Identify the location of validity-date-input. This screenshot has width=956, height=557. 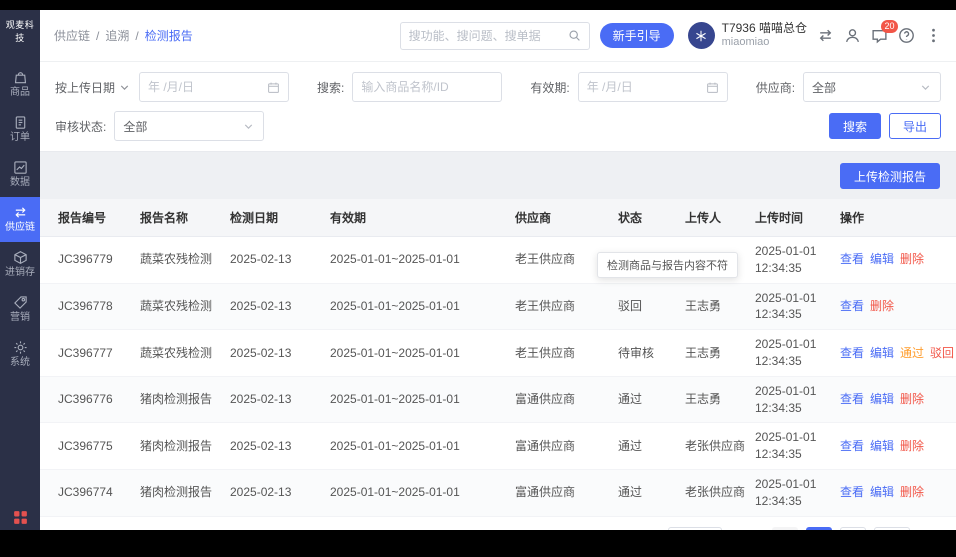
(643, 87).